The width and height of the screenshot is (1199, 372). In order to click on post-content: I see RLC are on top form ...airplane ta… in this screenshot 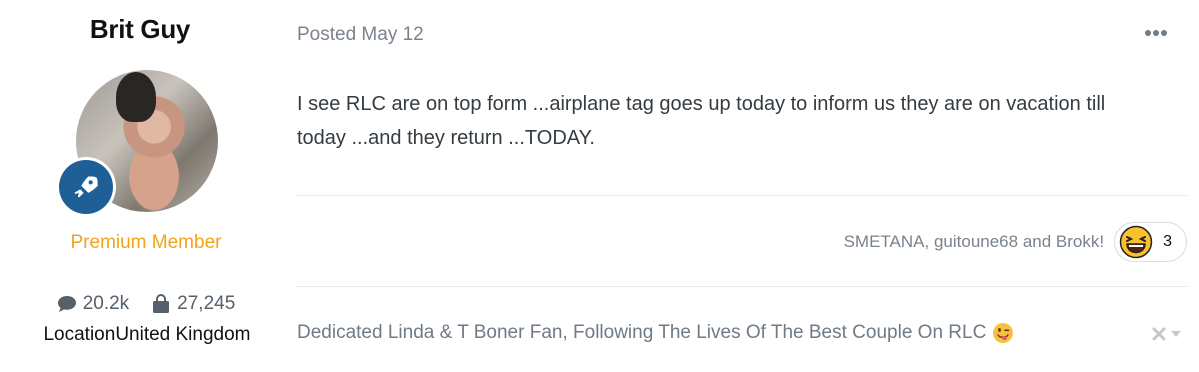, I will do `click(701, 121)`.